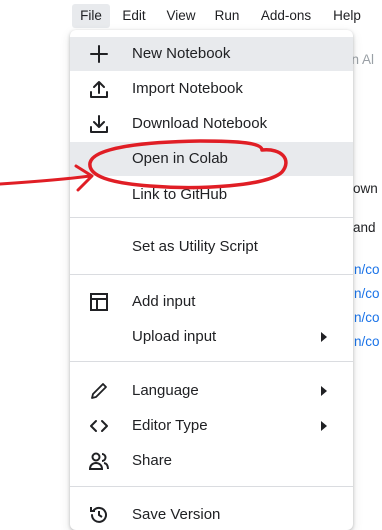 The height and width of the screenshot is (530, 382). I want to click on menu-item-open-in-colab: Open in Colab, so click(211, 159).